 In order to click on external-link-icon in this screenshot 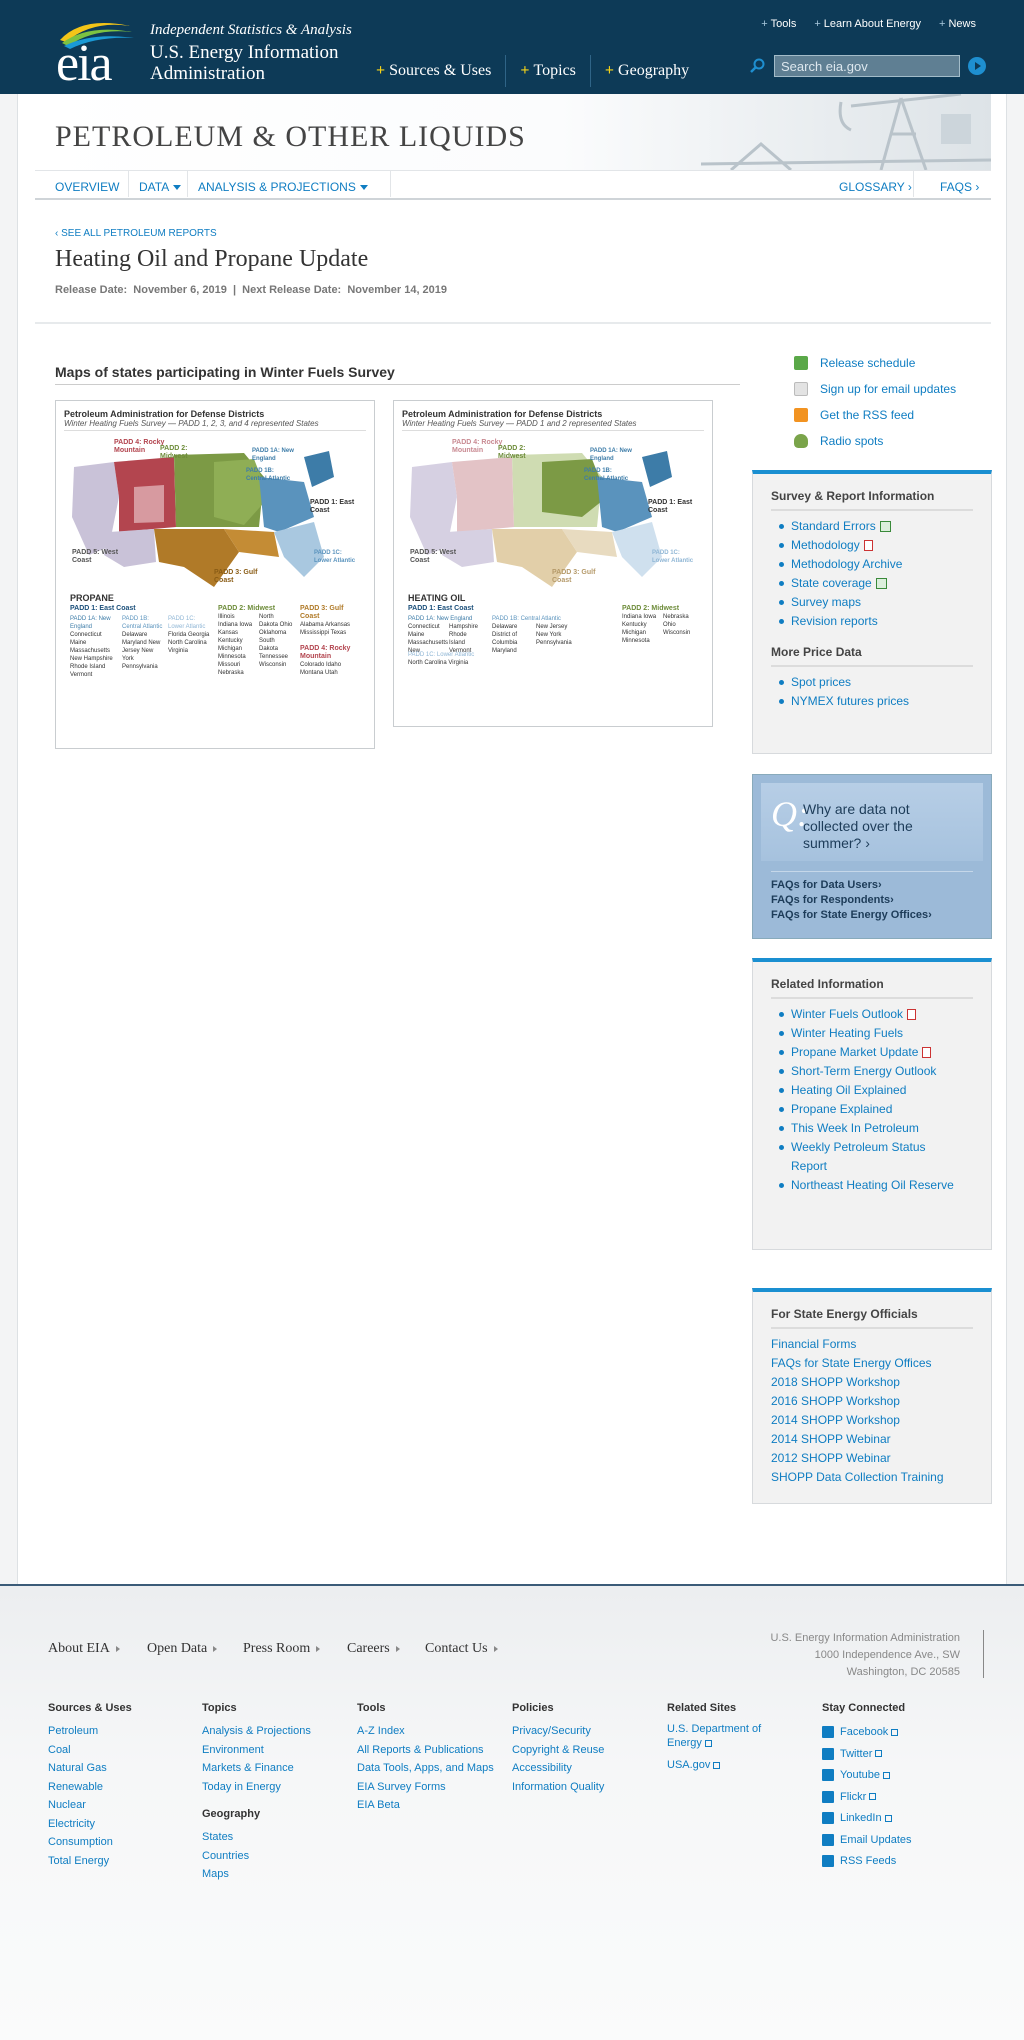, I will do `click(895, 1732)`.